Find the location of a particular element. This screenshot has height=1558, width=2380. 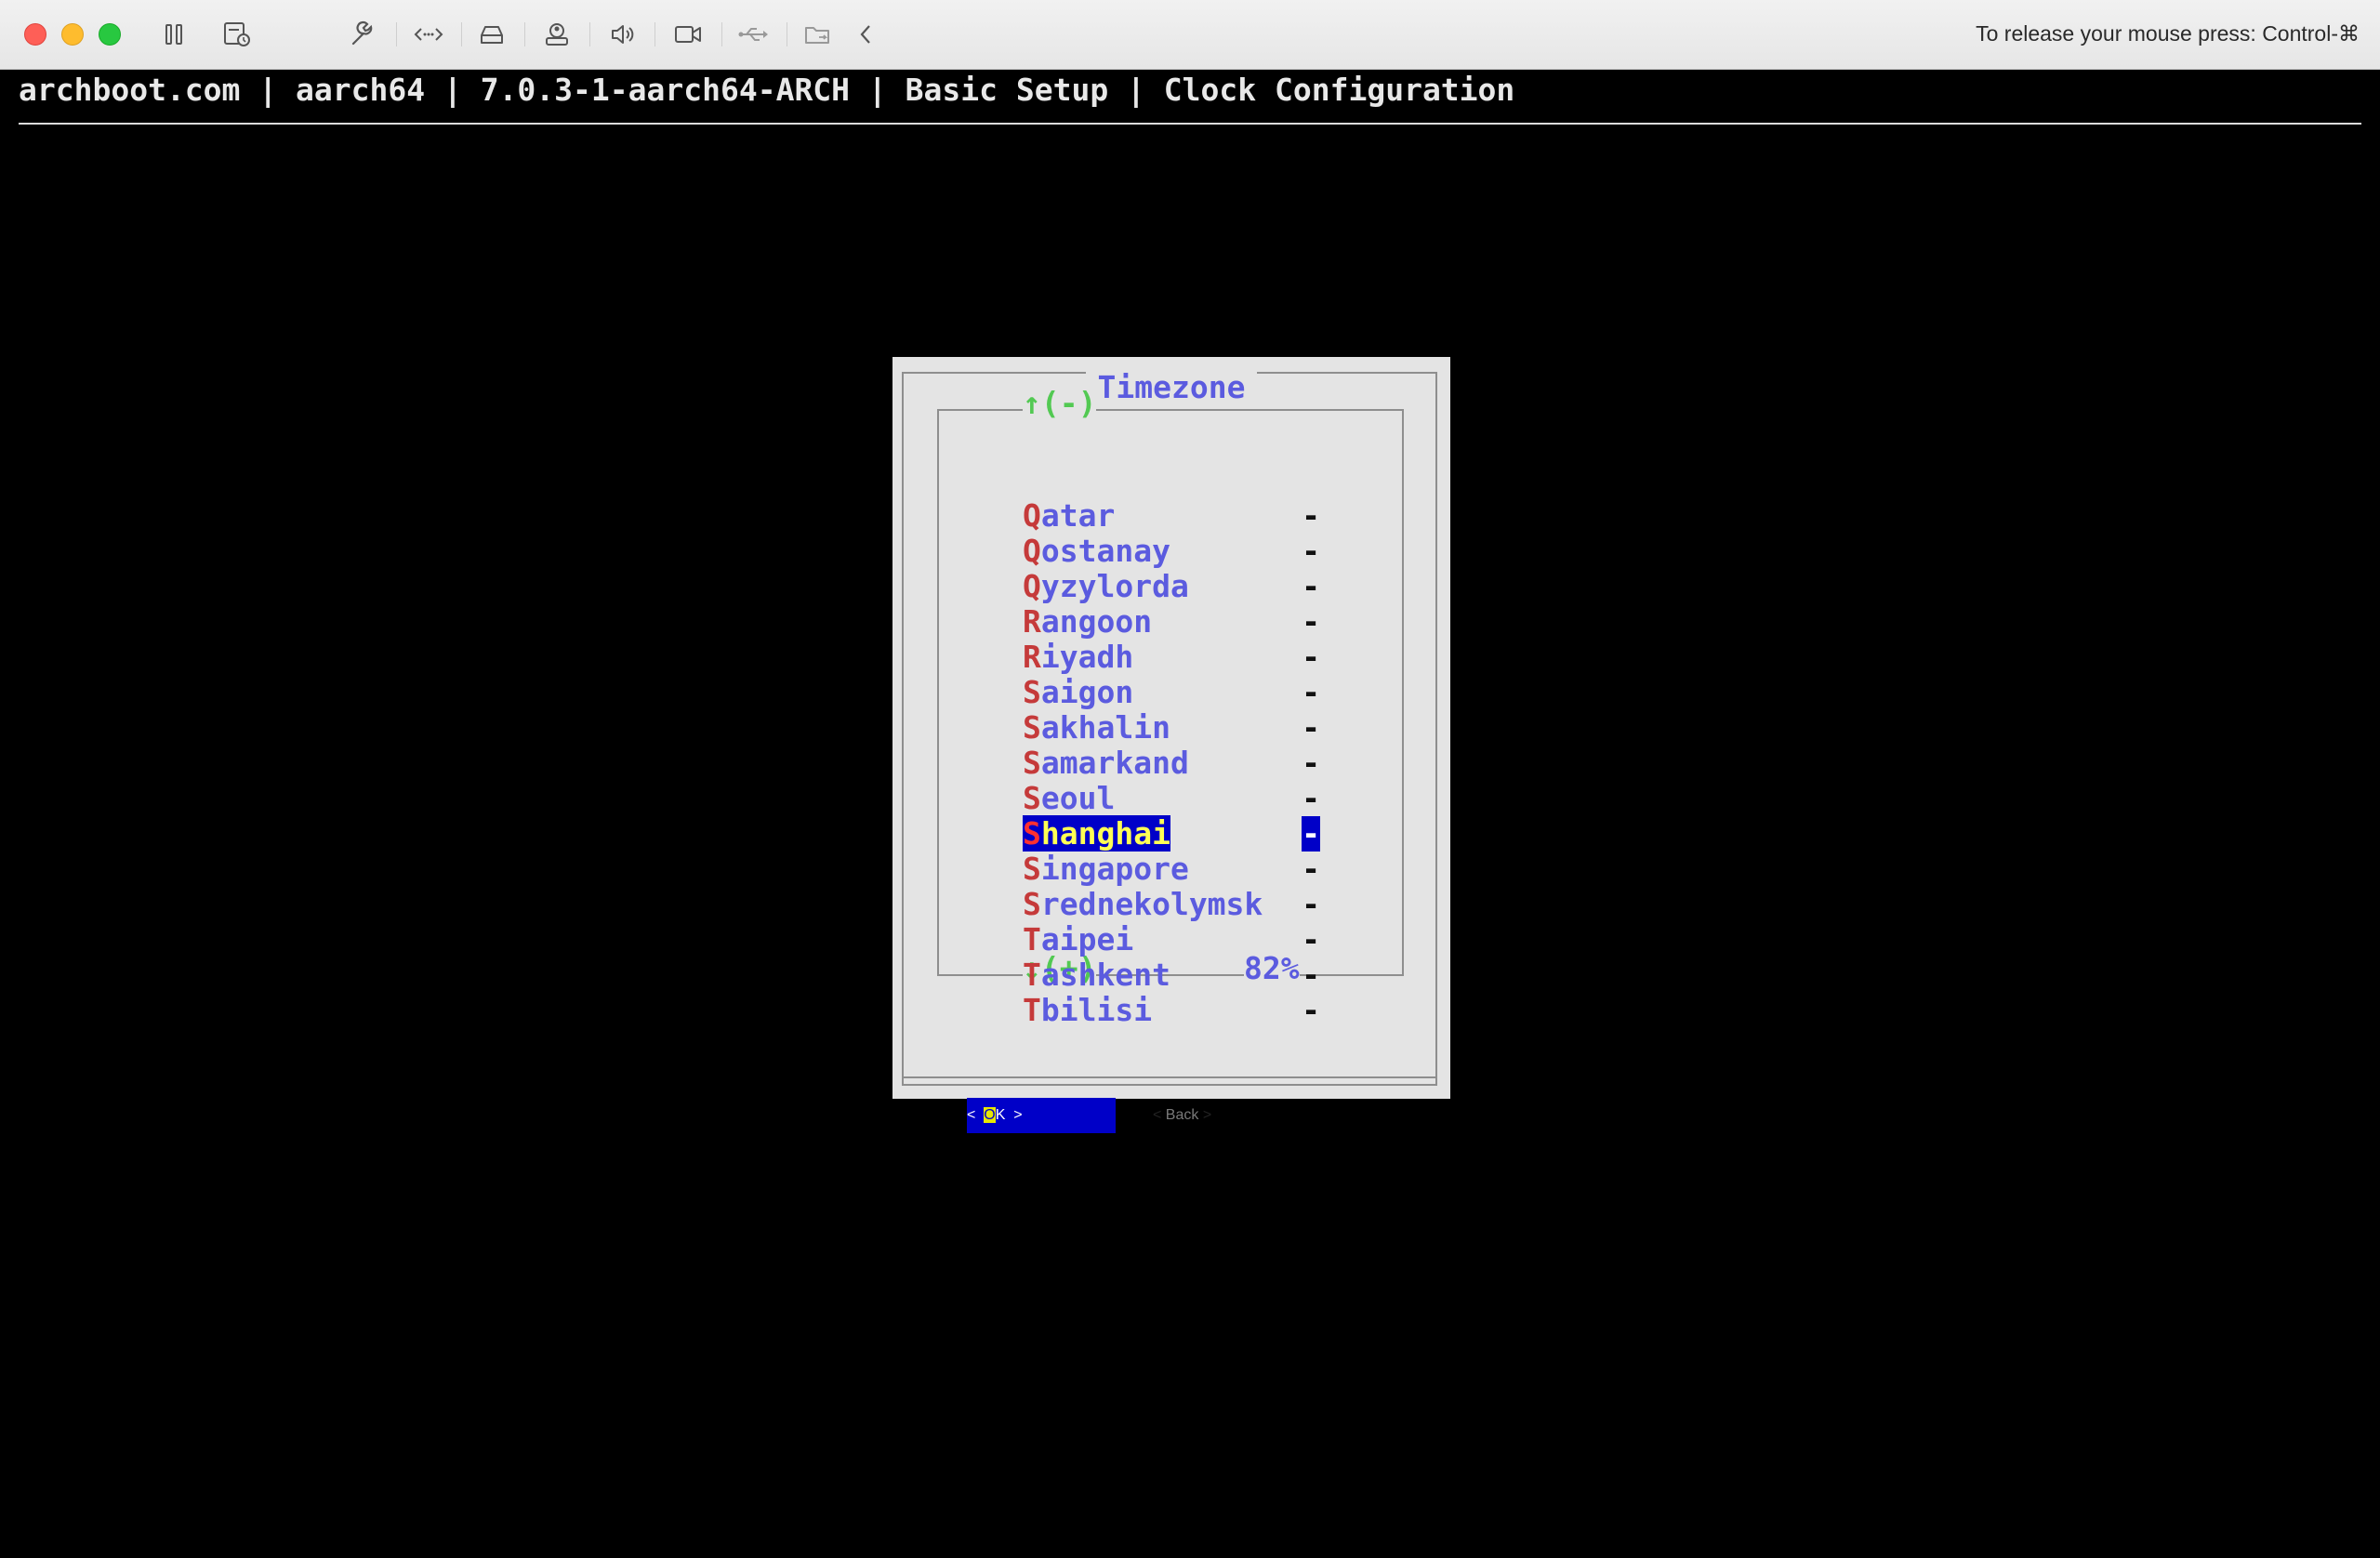

timezone-item-label: amarkand is located at coordinates (1114, 763).